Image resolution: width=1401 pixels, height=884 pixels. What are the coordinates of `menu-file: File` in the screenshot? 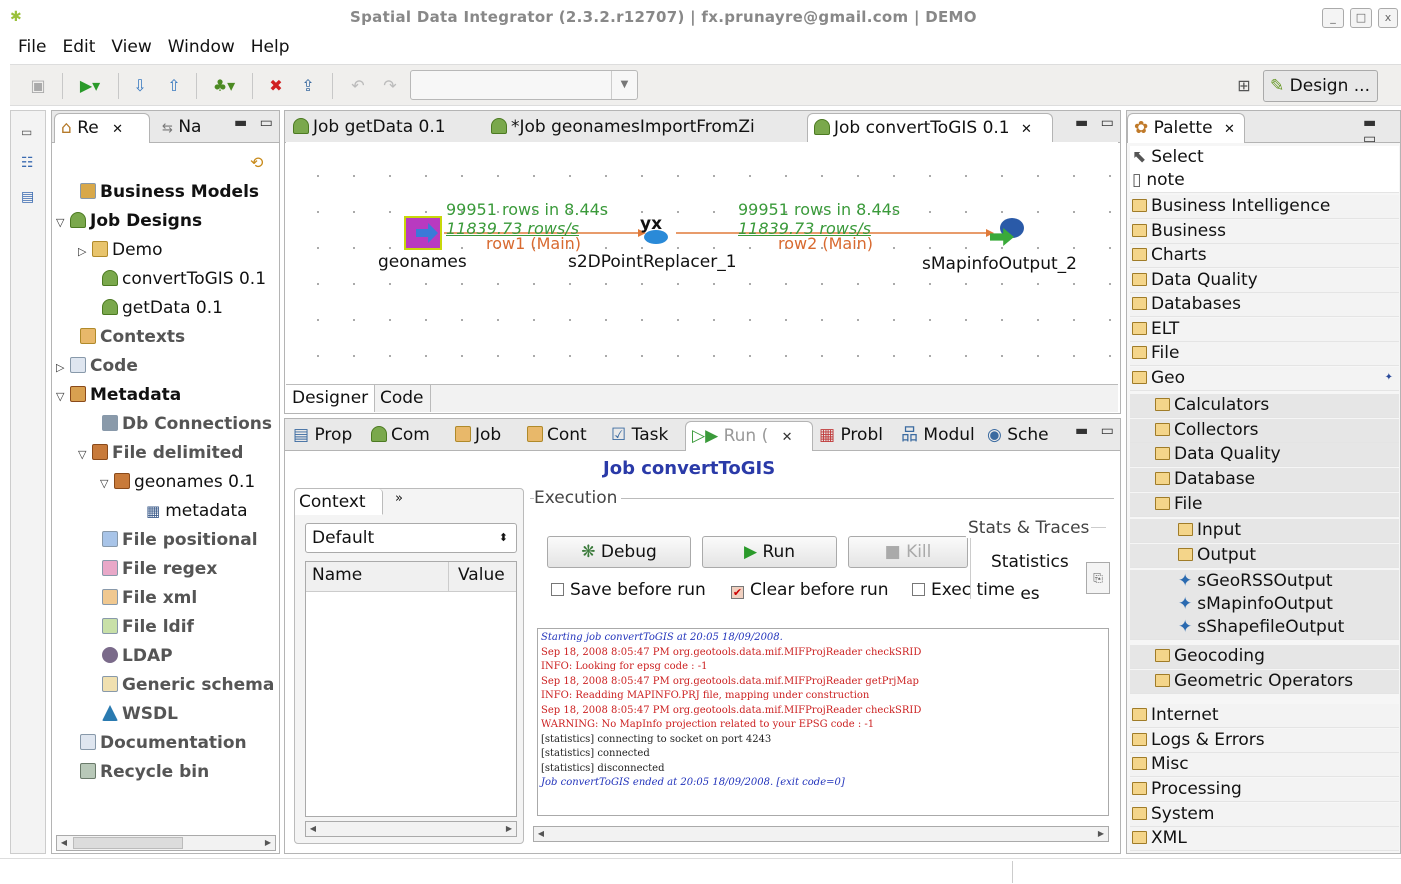 It's located at (32, 48).